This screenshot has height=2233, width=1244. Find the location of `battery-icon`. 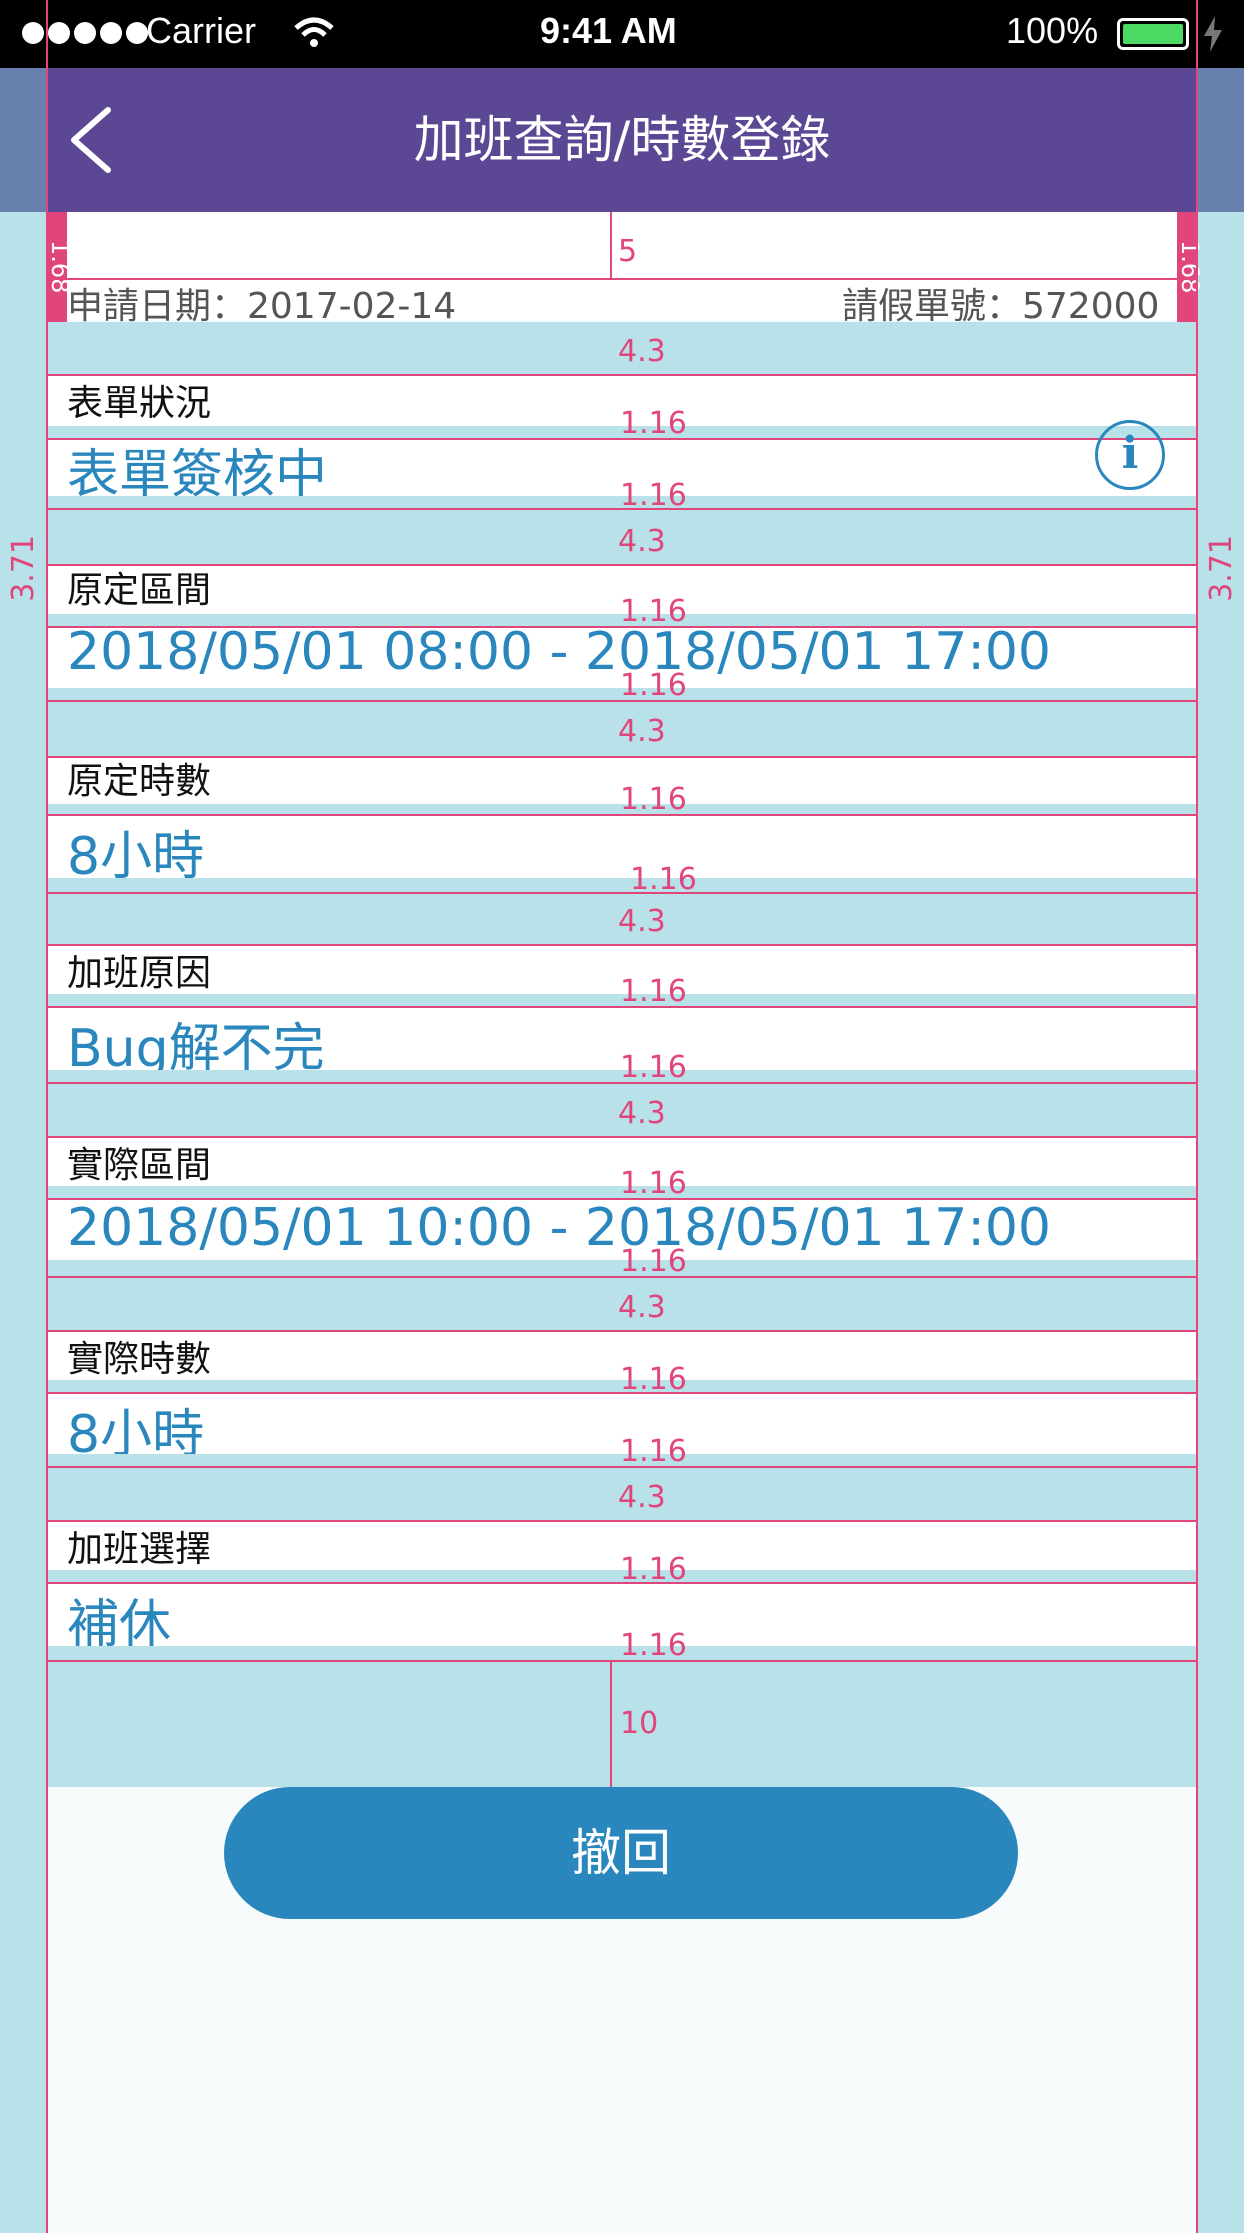

battery-icon is located at coordinates (1153, 34).